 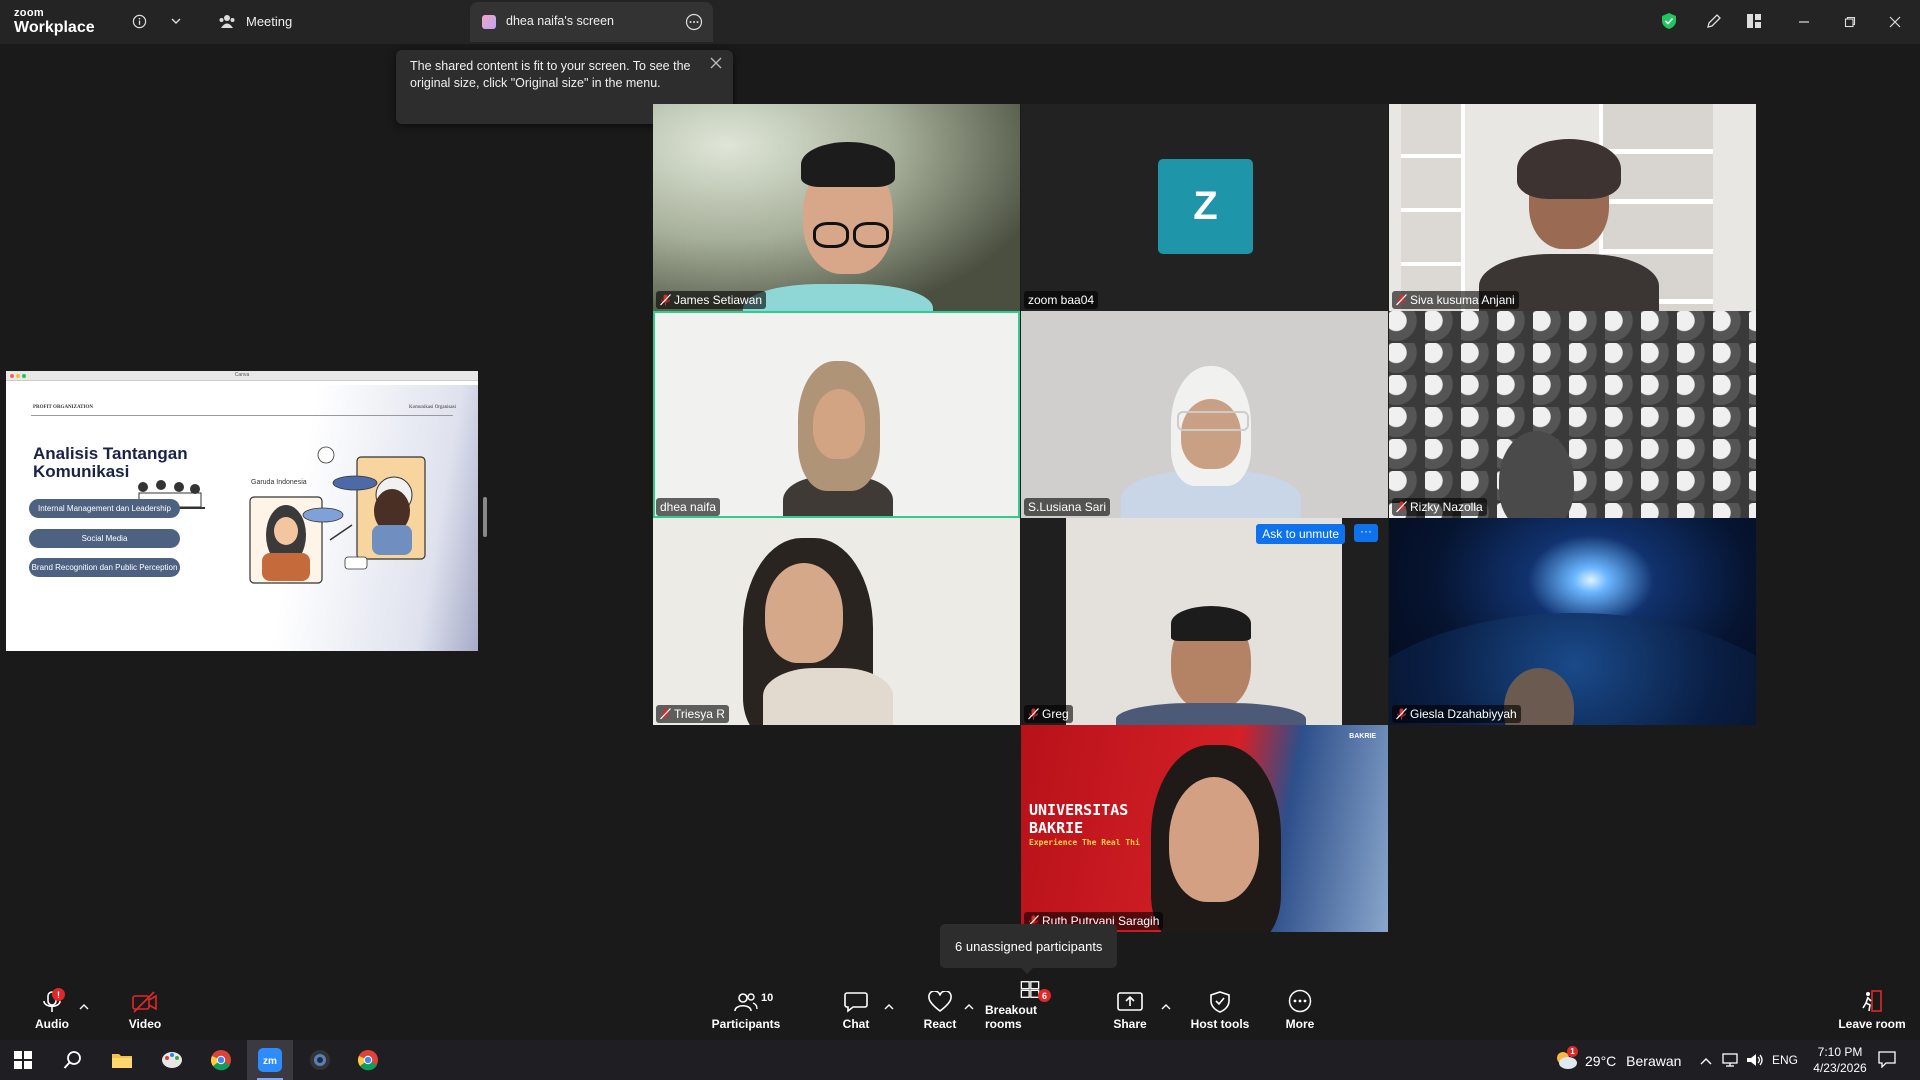 What do you see at coordinates (1084, 842) in the screenshot?
I see `banner-line3: Experience The Real Thi` at bounding box center [1084, 842].